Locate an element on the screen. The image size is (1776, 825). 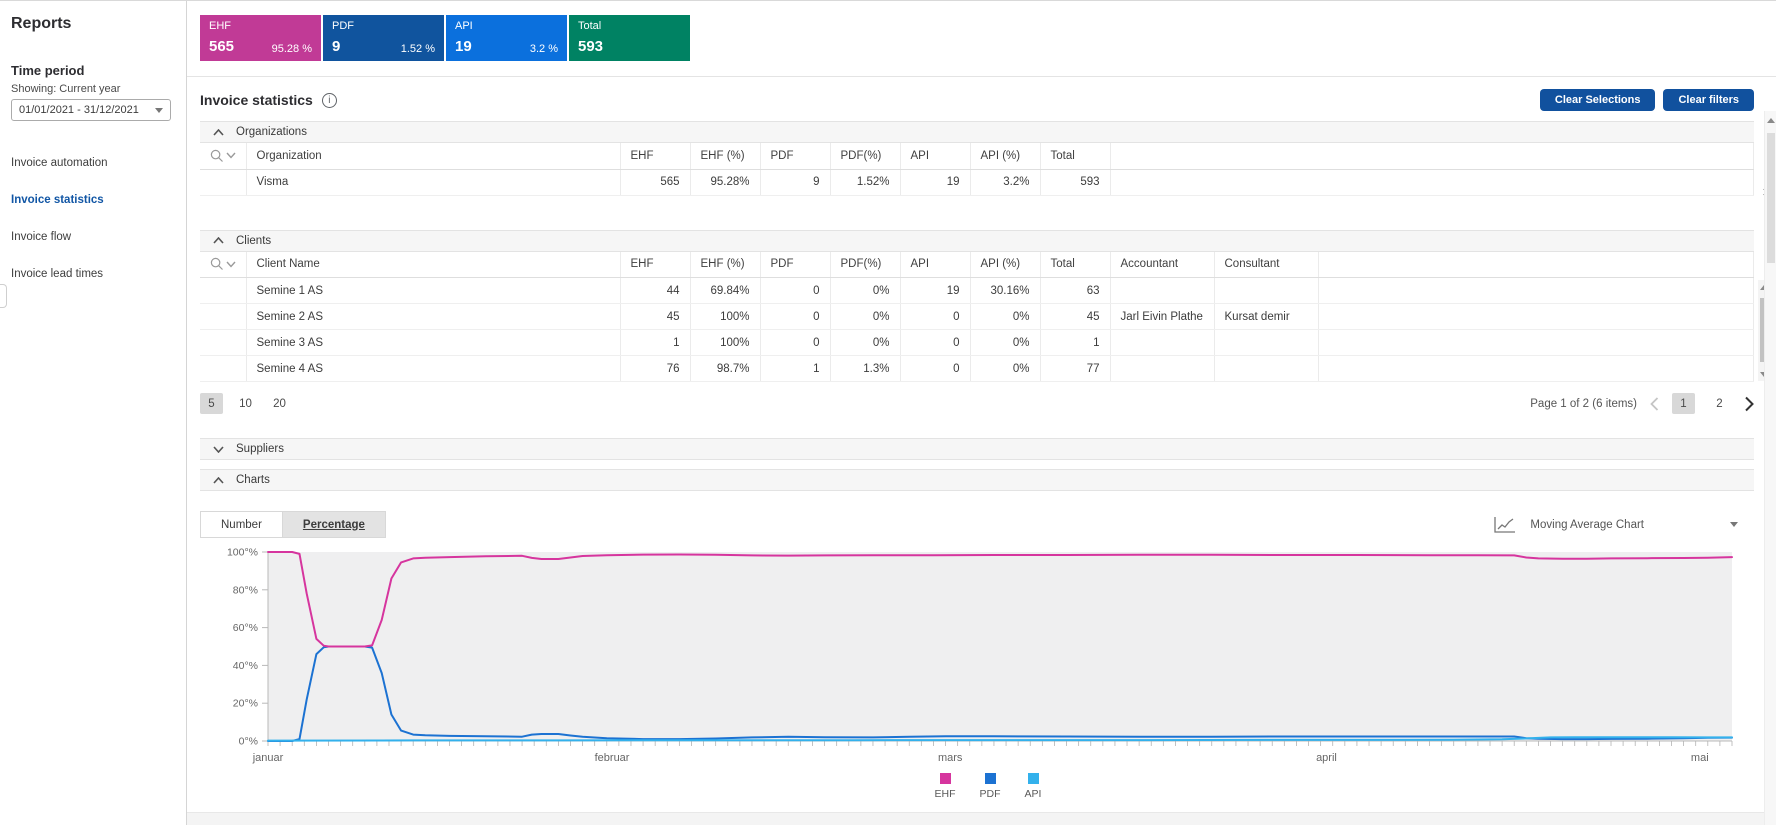
chart-legend: EHF PDF API is located at coordinates (988, 786).